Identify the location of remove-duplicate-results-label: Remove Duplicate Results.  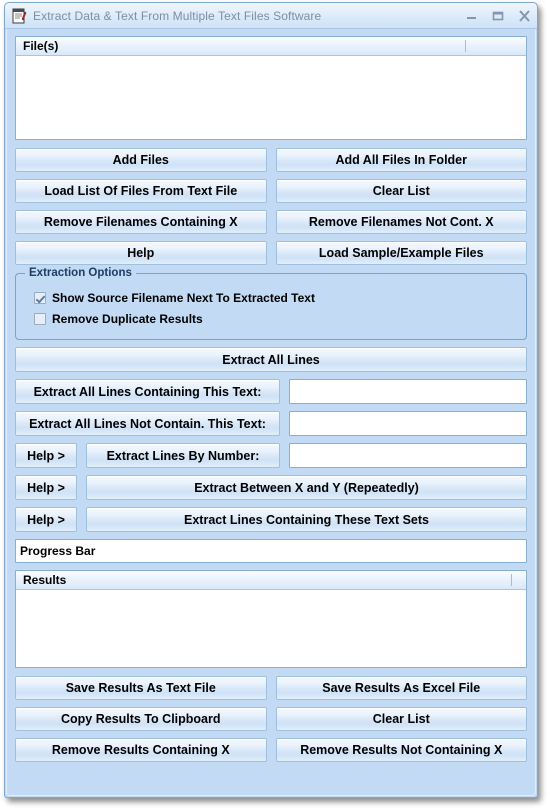
(127, 318).